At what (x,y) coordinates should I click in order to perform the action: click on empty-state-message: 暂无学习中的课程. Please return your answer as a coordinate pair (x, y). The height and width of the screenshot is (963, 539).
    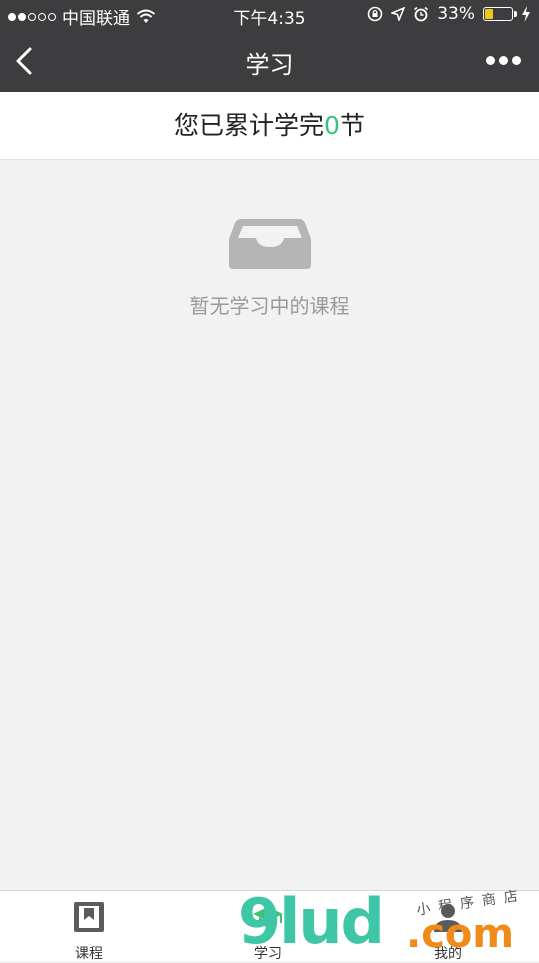
    Looking at the image, I should click on (269, 306).